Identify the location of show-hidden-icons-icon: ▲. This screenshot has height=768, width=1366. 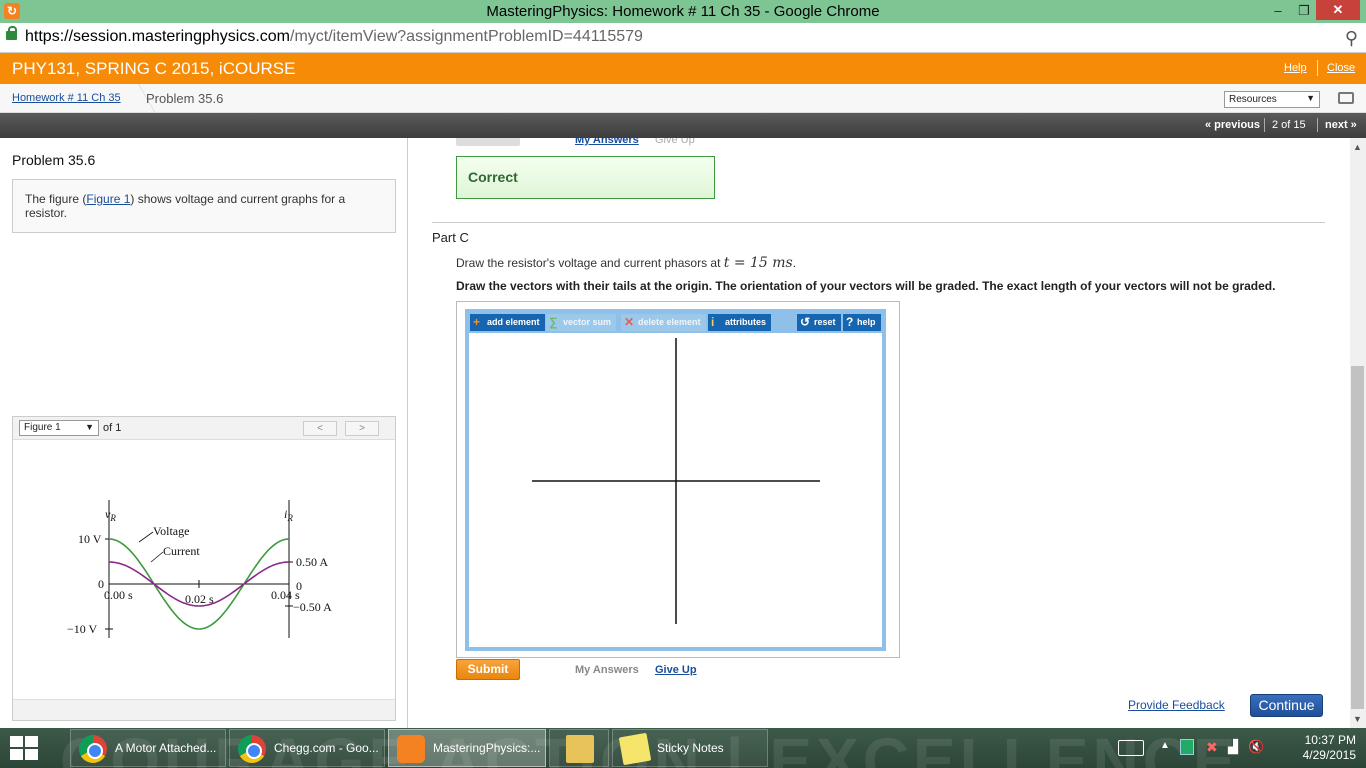
(1165, 745).